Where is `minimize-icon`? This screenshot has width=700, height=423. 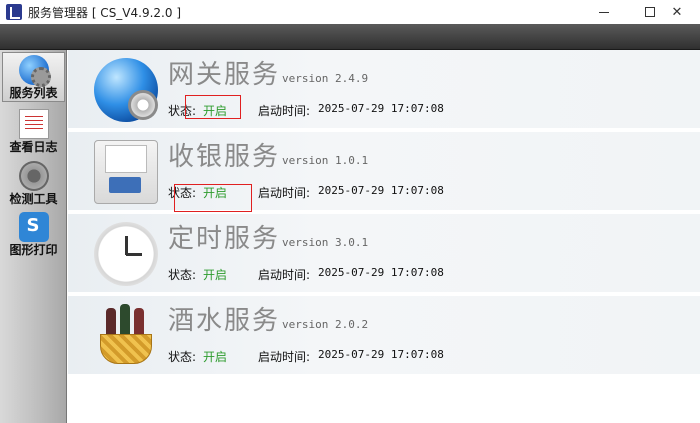
minimize-icon is located at coordinates (604, 12).